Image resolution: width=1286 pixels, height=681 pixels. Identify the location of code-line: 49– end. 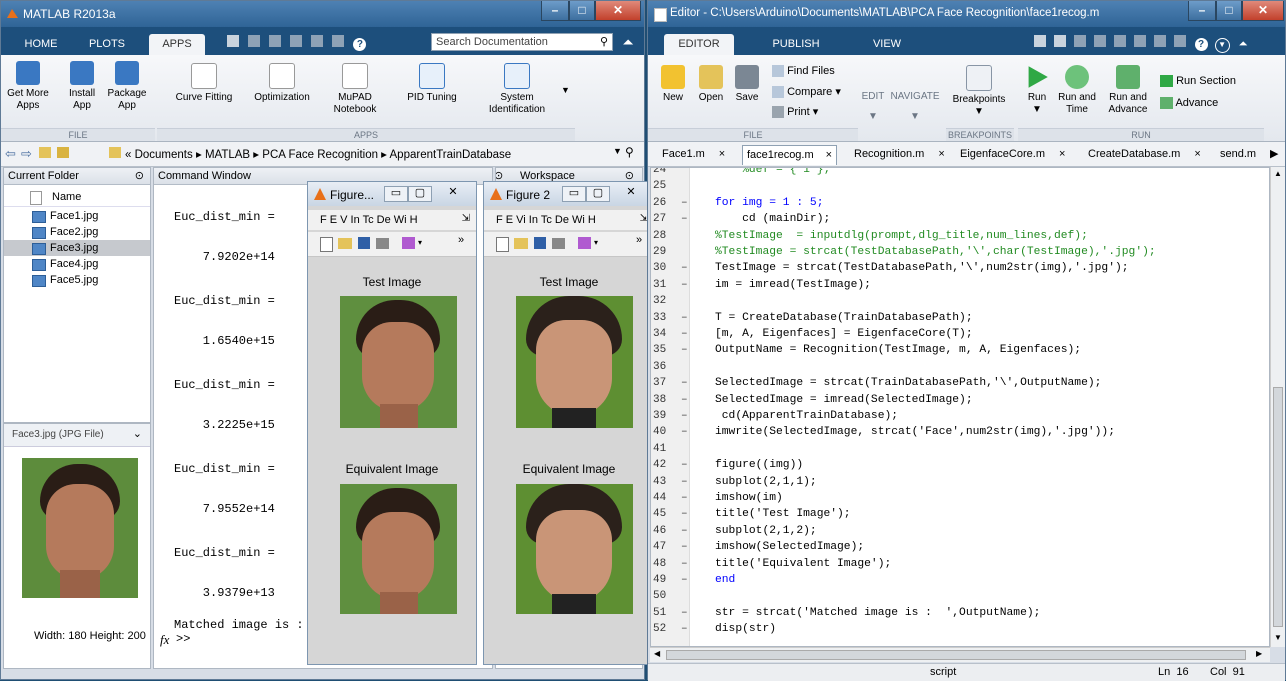
(956, 580).